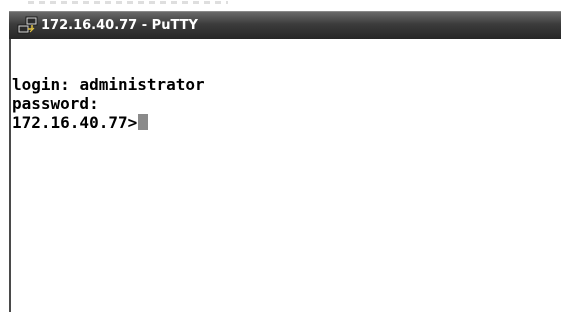 This screenshot has width=561, height=312. I want to click on terminal-line-command: 172.16.40.77>, so click(286, 122).